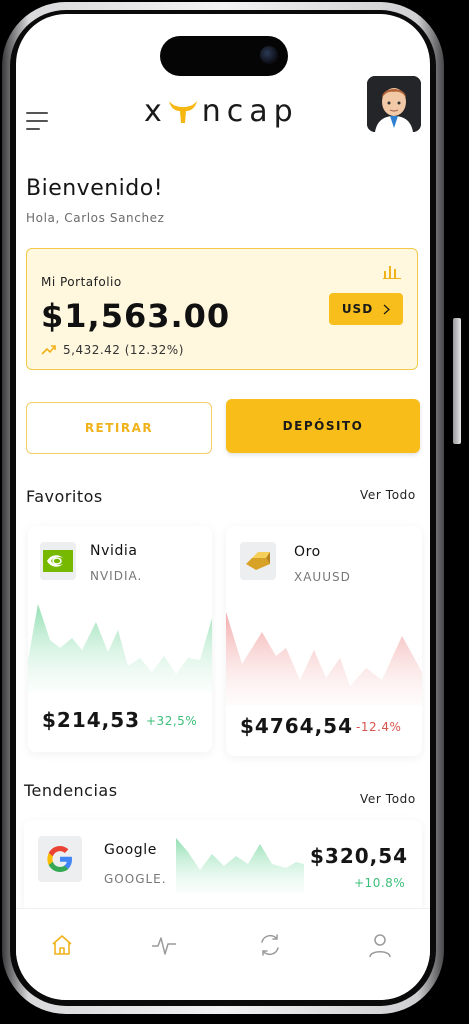 The width and height of the screenshot is (469, 1024). What do you see at coordinates (388, 495) in the screenshot?
I see `favorites-see-all-link: Ver Todo` at bounding box center [388, 495].